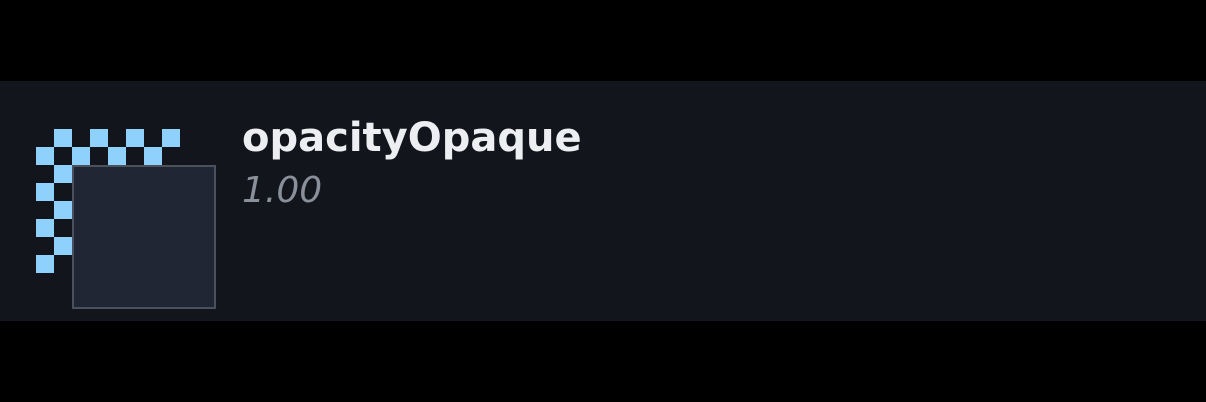 The width and height of the screenshot is (1206, 402). I want to click on token-value: 1.00, so click(282, 190).